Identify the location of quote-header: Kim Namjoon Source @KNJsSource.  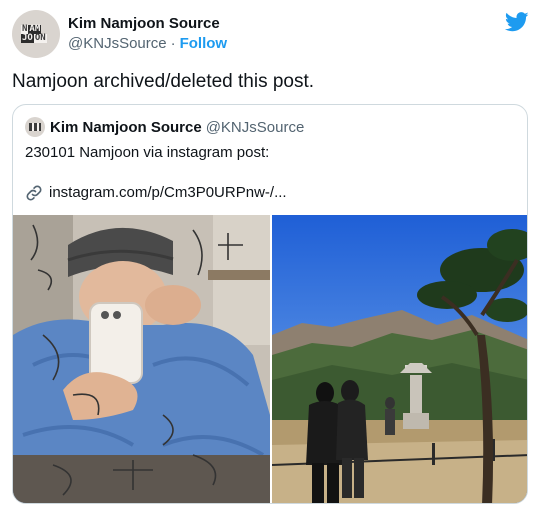
(164, 127).